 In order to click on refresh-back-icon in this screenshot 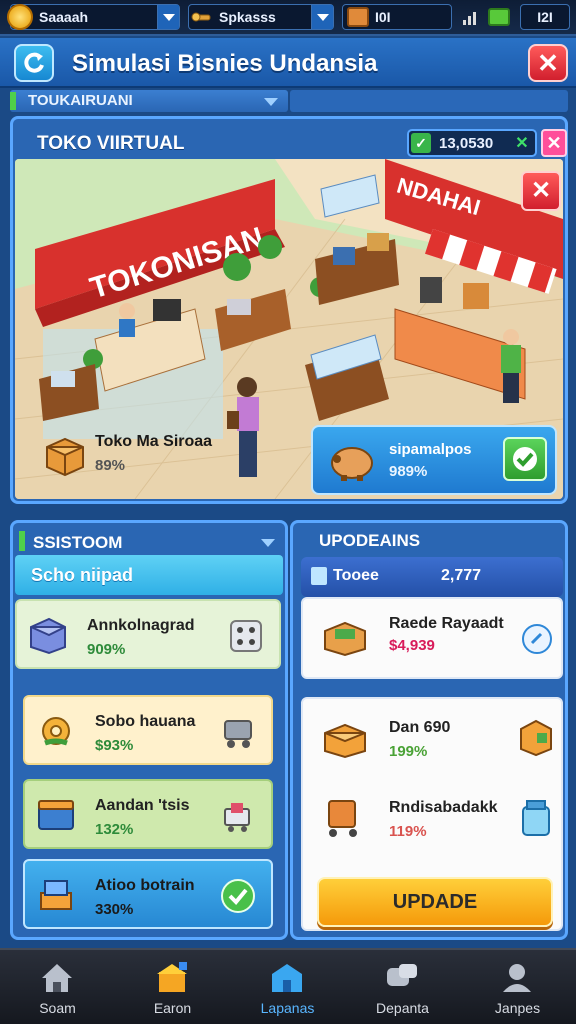, I will do `click(34, 62)`.